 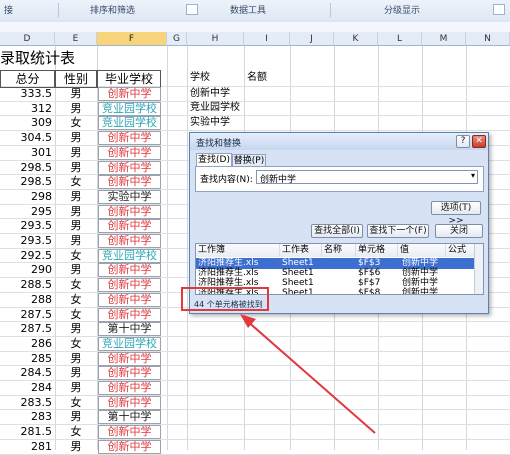 I want to click on ribbon-group-data-tools: 数据工具, so click(x=248, y=9).